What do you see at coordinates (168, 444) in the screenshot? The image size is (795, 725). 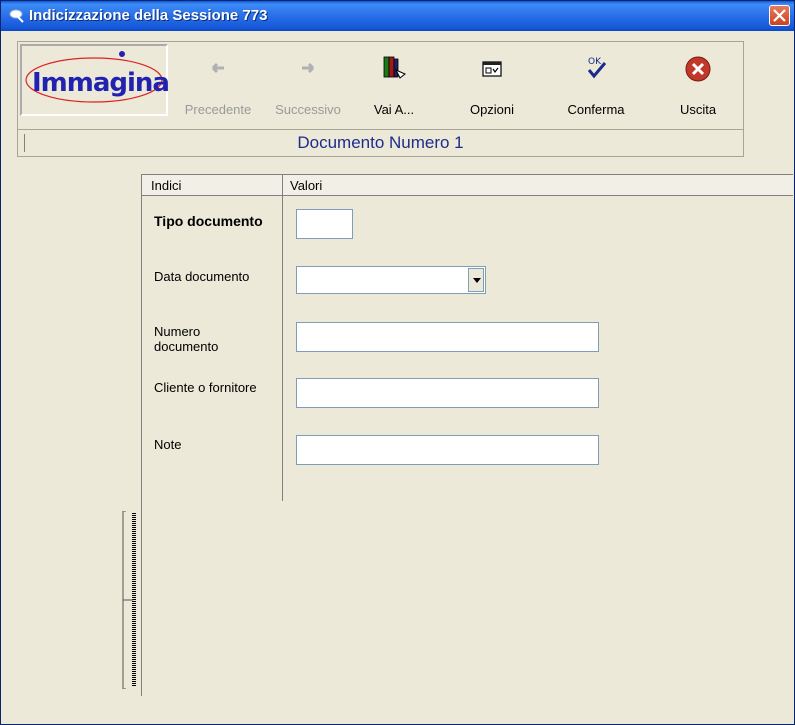 I see `label-note: Note` at bounding box center [168, 444].